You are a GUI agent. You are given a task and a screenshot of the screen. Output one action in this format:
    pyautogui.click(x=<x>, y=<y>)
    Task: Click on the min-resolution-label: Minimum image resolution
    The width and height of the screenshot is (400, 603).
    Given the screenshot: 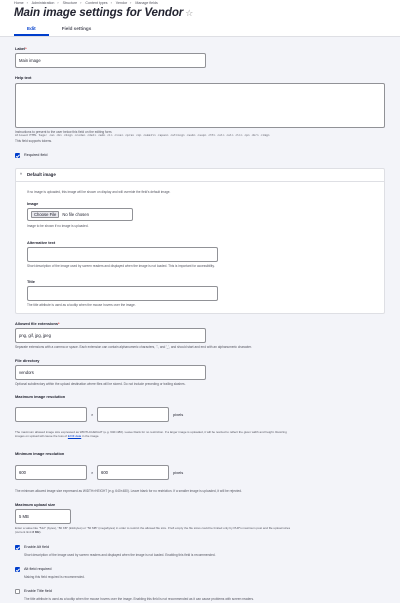 What is the action you would take?
    pyautogui.click(x=40, y=453)
    